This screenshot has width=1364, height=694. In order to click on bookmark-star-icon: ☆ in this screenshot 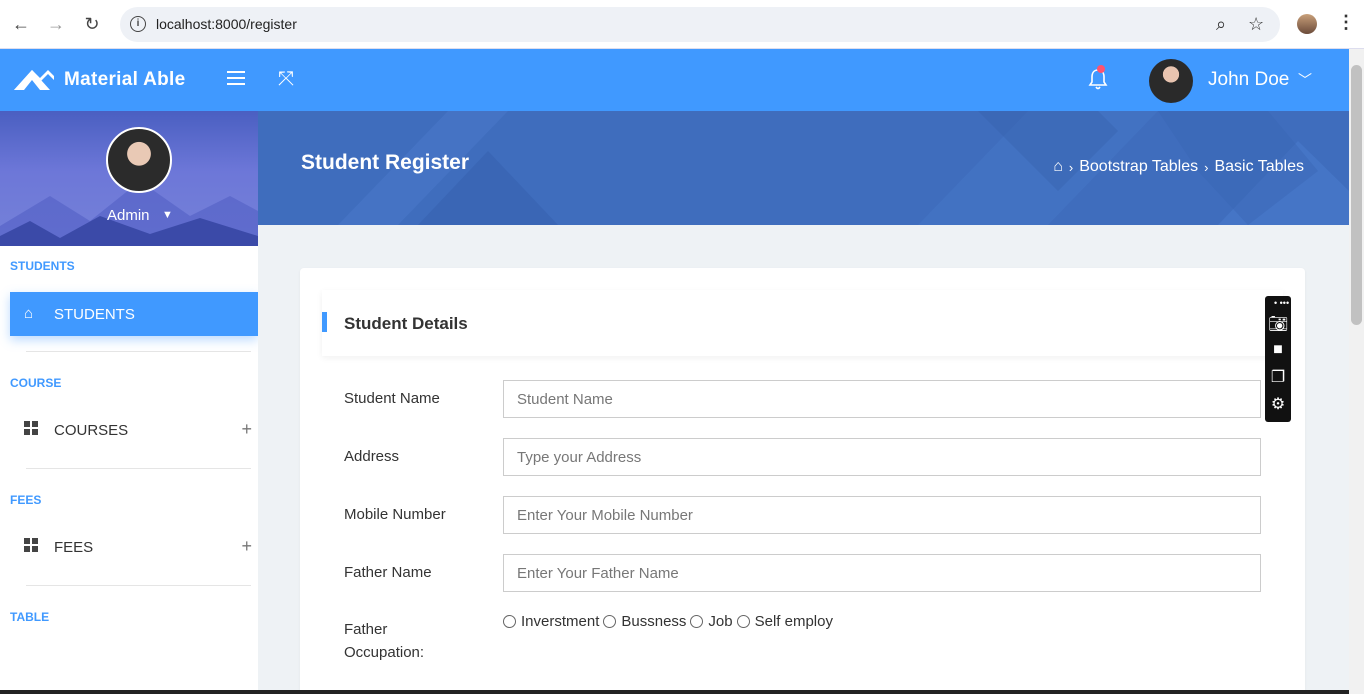, I will do `click(1256, 24)`.